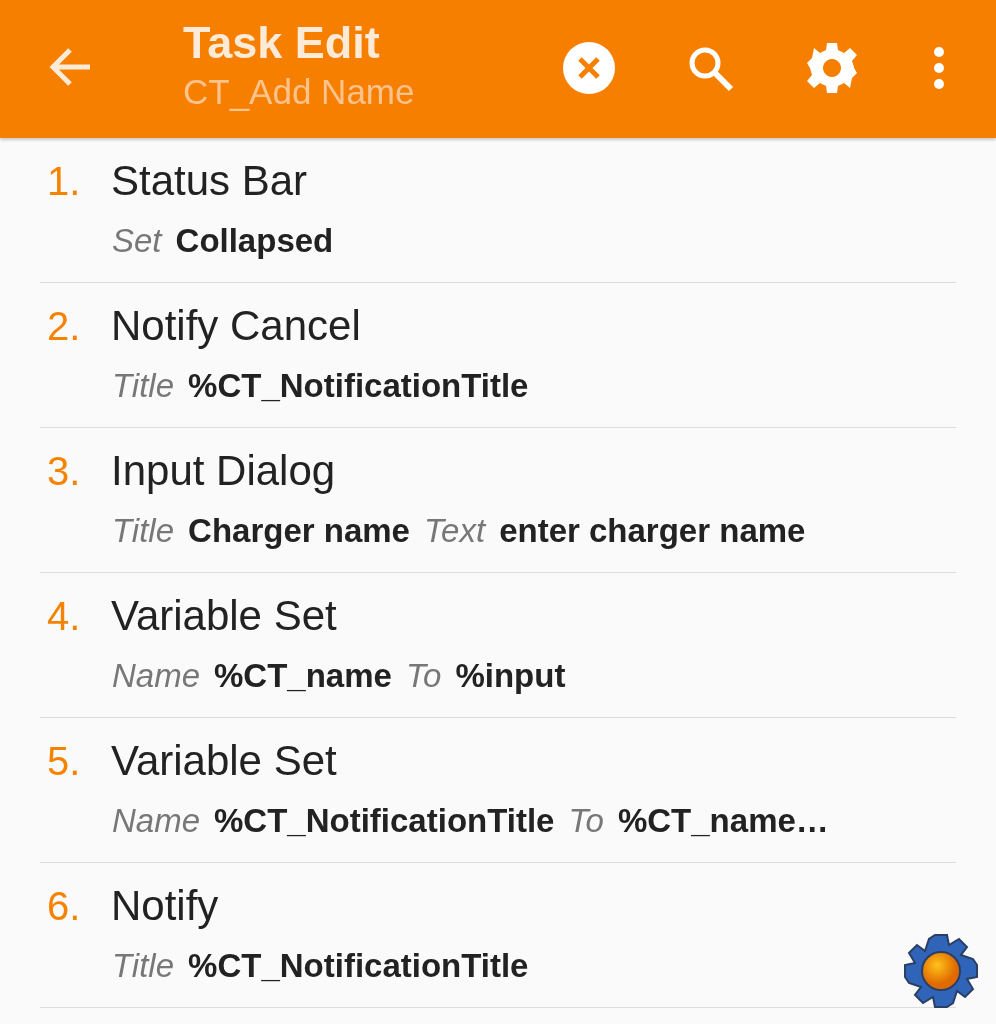 The width and height of the screenshot is (996, 1024). What do you see at coordinates (64, 761) in the screenshot?
I see `step-number: 5.` at bounding box center [64, 761].